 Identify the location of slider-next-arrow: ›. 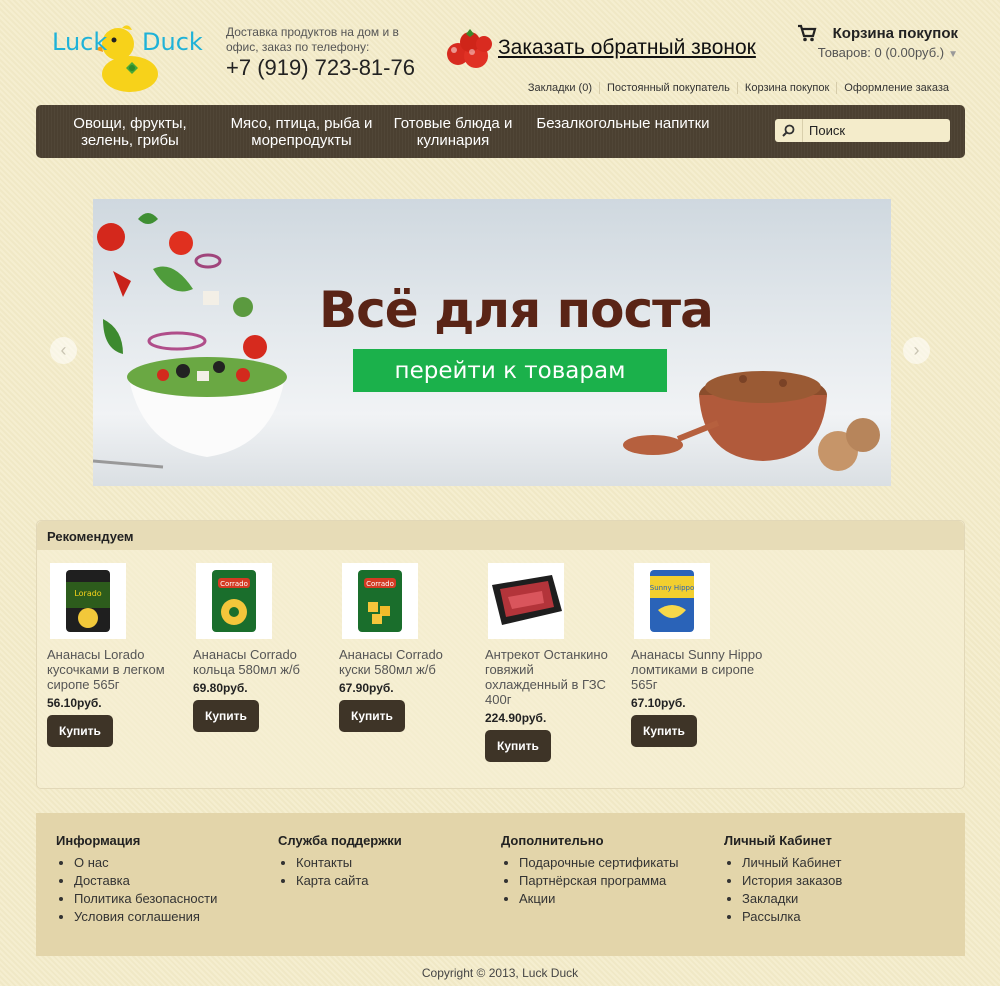
(916, 350).